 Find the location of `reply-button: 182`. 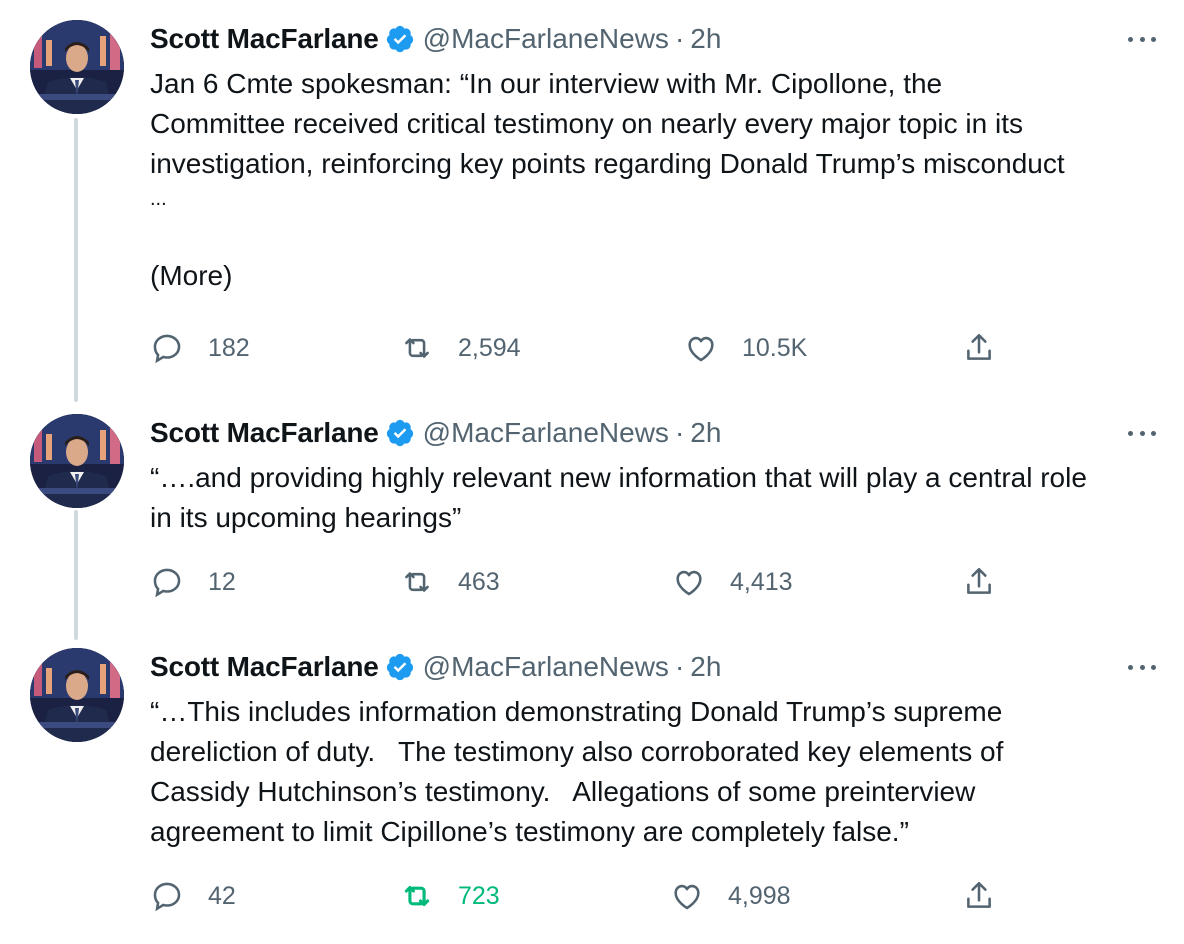

reply-button: 182 is located at coordinates (200, 348).